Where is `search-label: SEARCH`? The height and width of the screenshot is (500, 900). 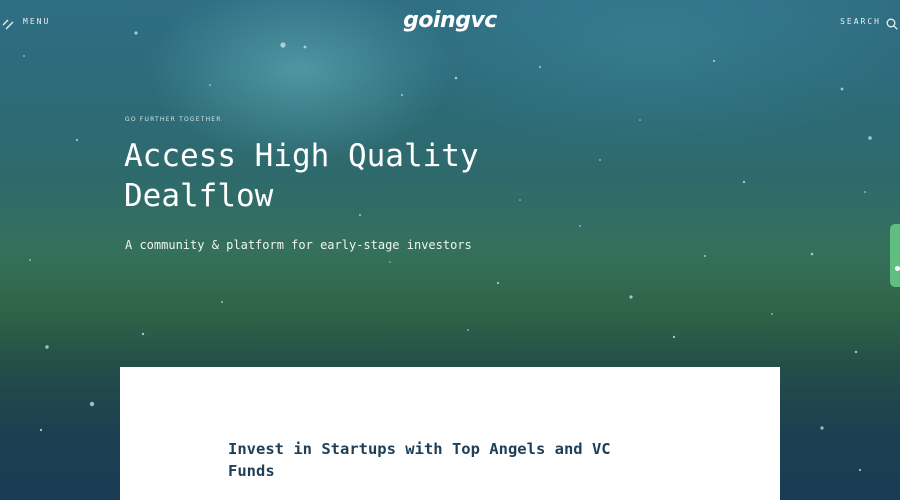
search-label: SEARCH is located at coordinates (860, 21).